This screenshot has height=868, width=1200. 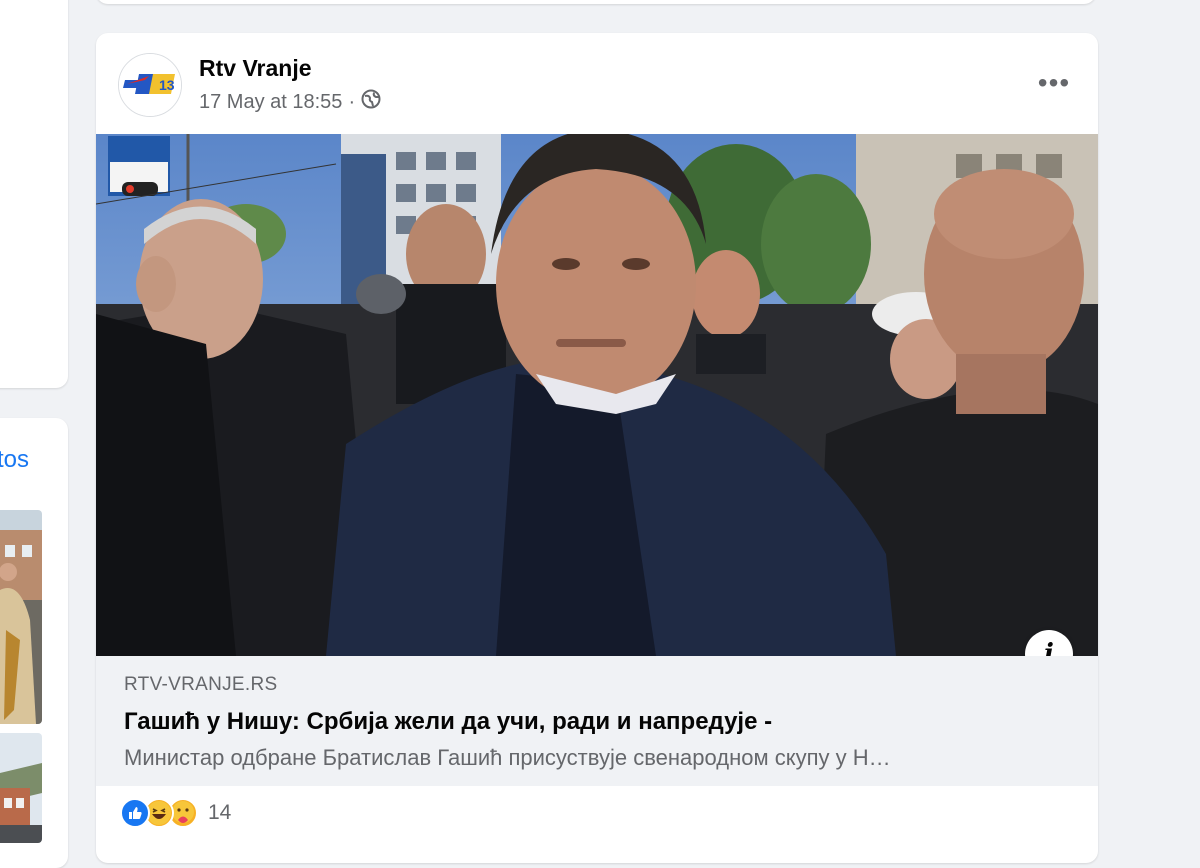 I want to click on like-icon, so click(x=135, y=813).